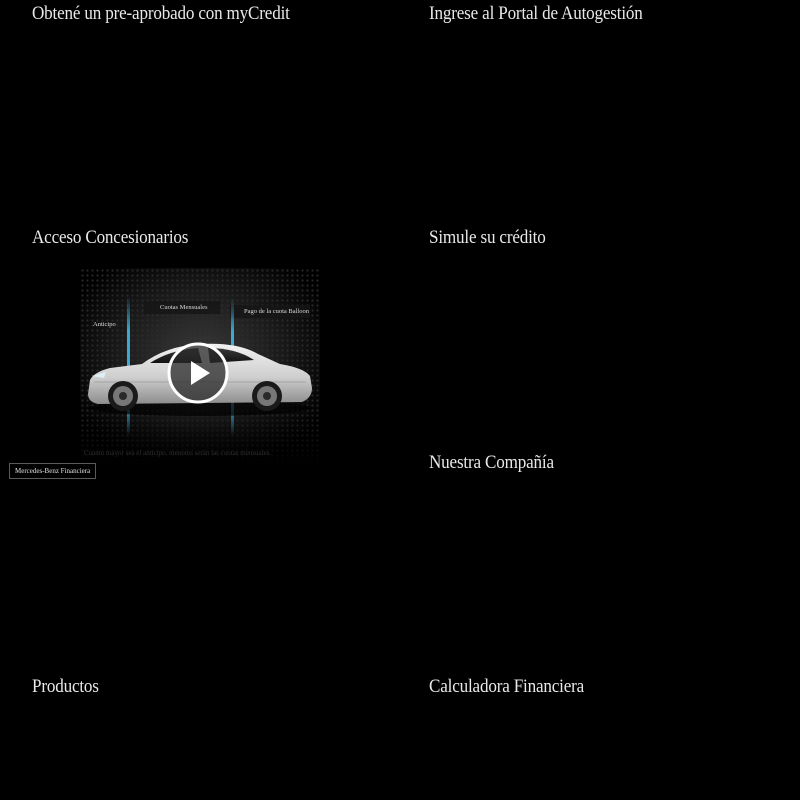 Image resolution: width=800 pixels, height=800 pixels. What do you see at coordinates (506, 687) in the screenshot?
I see `tile-title-calculadora-financiera: Calculadora Financiera` at bounding box center [506, 687].